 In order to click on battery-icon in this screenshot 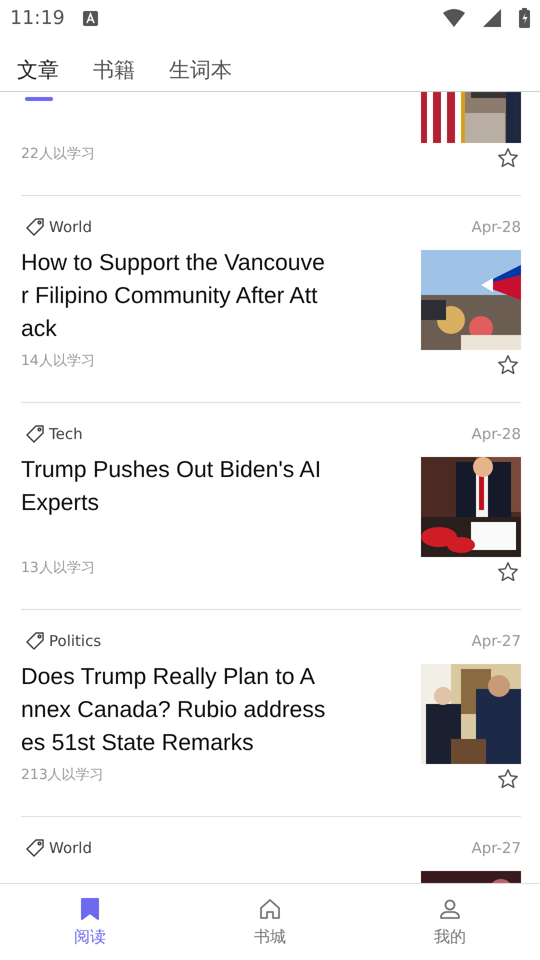, I will do `click(524, 18)`.